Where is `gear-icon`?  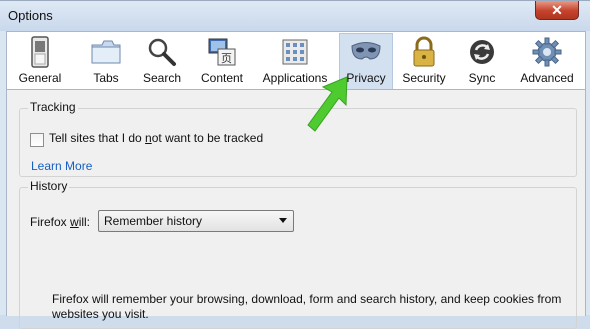
gear-icon is located at coordinates (547, 52).